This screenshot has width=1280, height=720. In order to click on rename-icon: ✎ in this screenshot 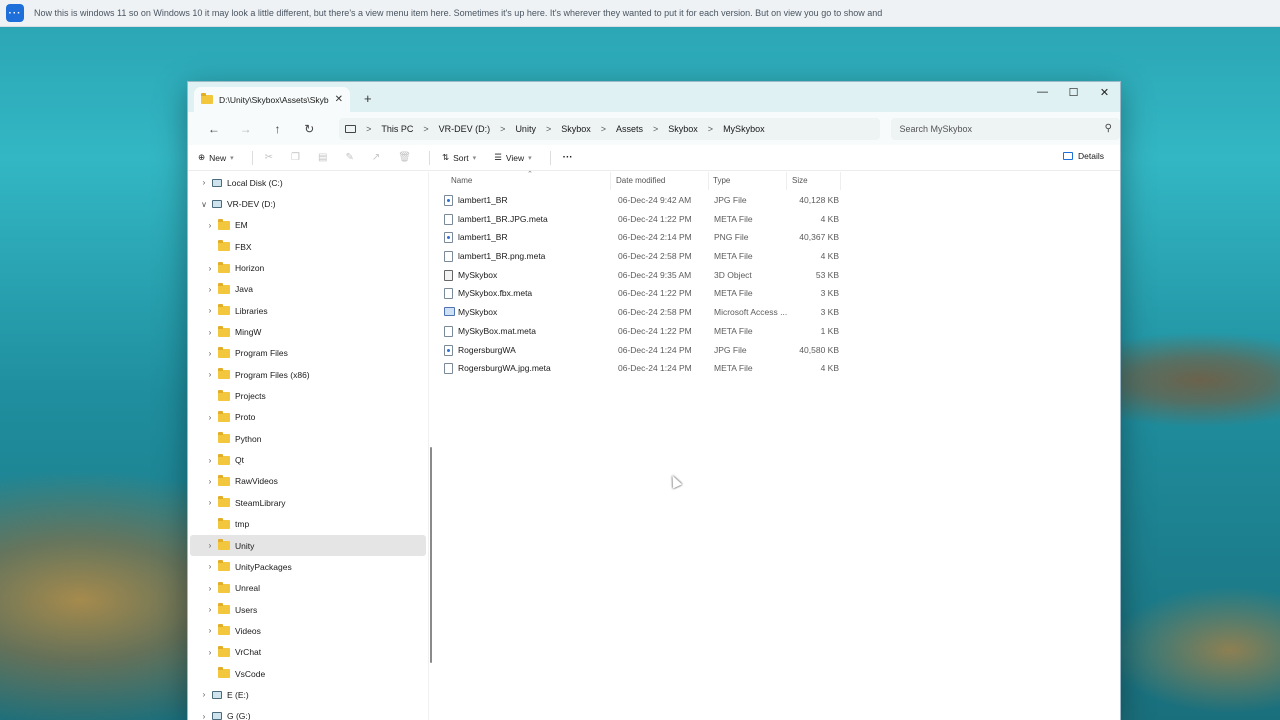, I will do `click(349, 157)`.